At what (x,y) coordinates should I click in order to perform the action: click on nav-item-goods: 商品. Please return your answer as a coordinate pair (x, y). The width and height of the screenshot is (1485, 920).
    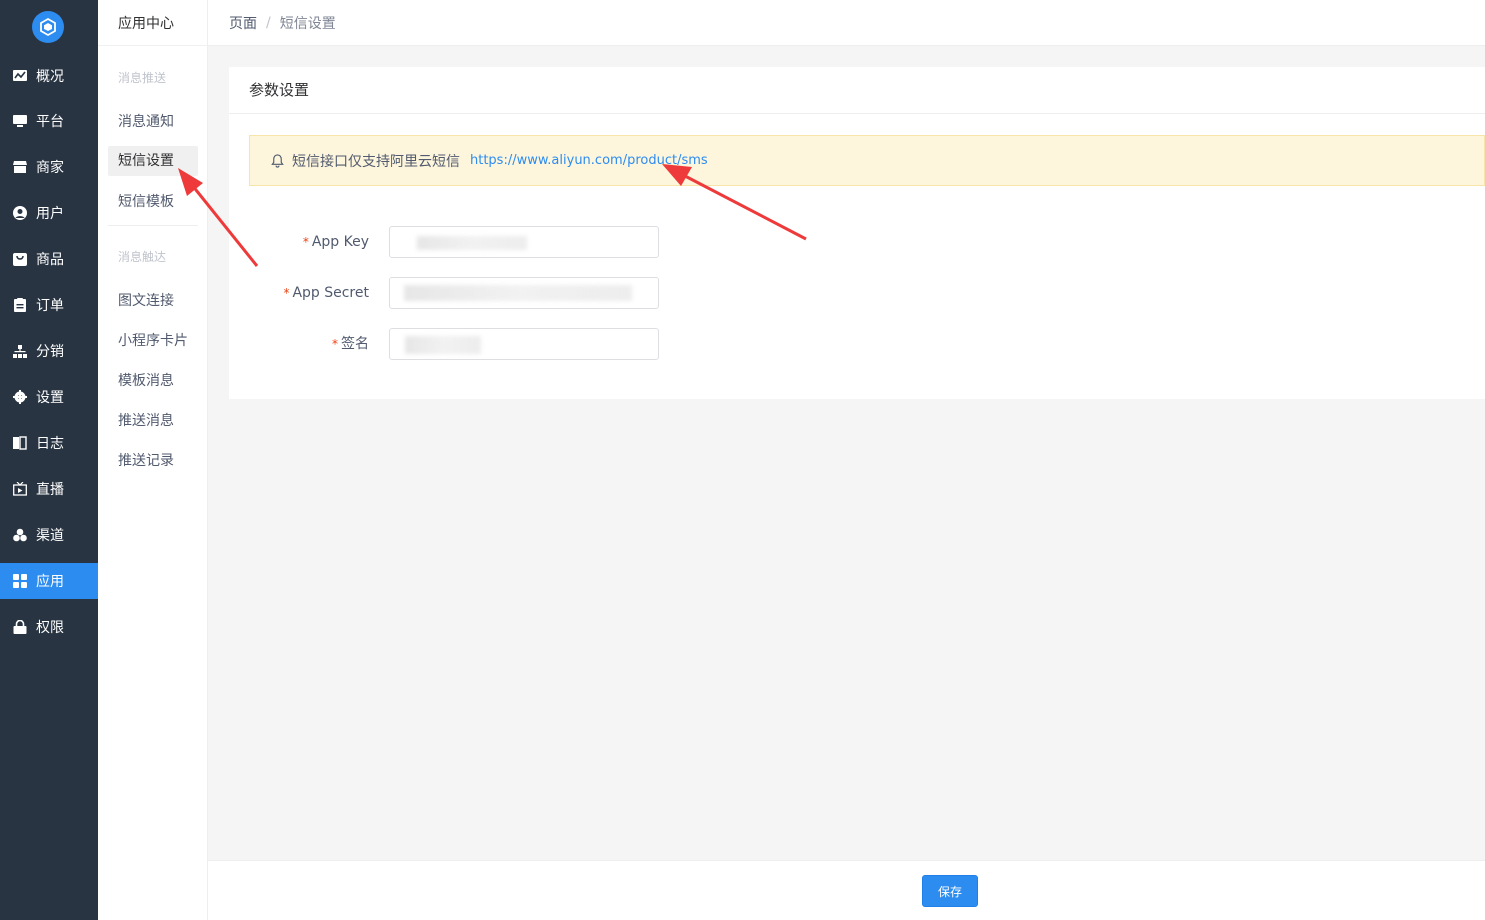
    Looking at the image, I should click on (49, 259).